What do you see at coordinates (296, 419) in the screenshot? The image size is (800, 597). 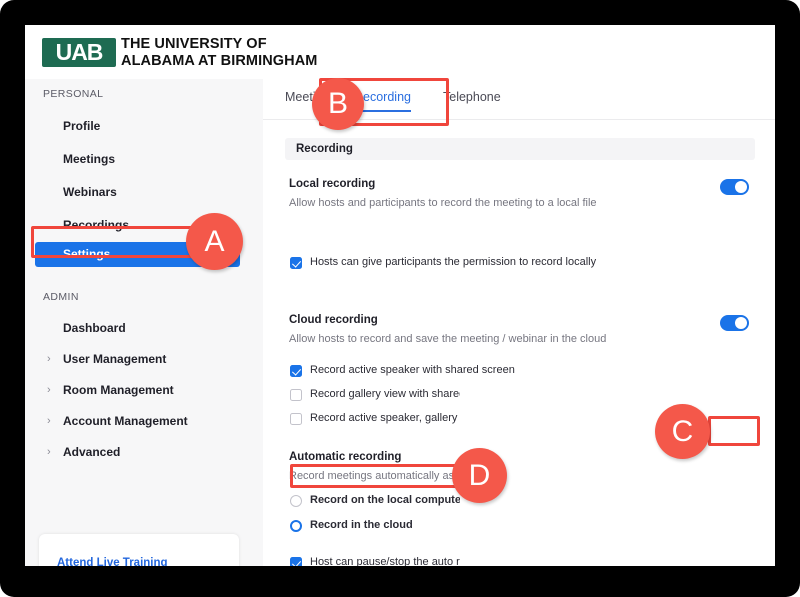 I see `checkbox-record-separately` at bounding box center [296, 419].